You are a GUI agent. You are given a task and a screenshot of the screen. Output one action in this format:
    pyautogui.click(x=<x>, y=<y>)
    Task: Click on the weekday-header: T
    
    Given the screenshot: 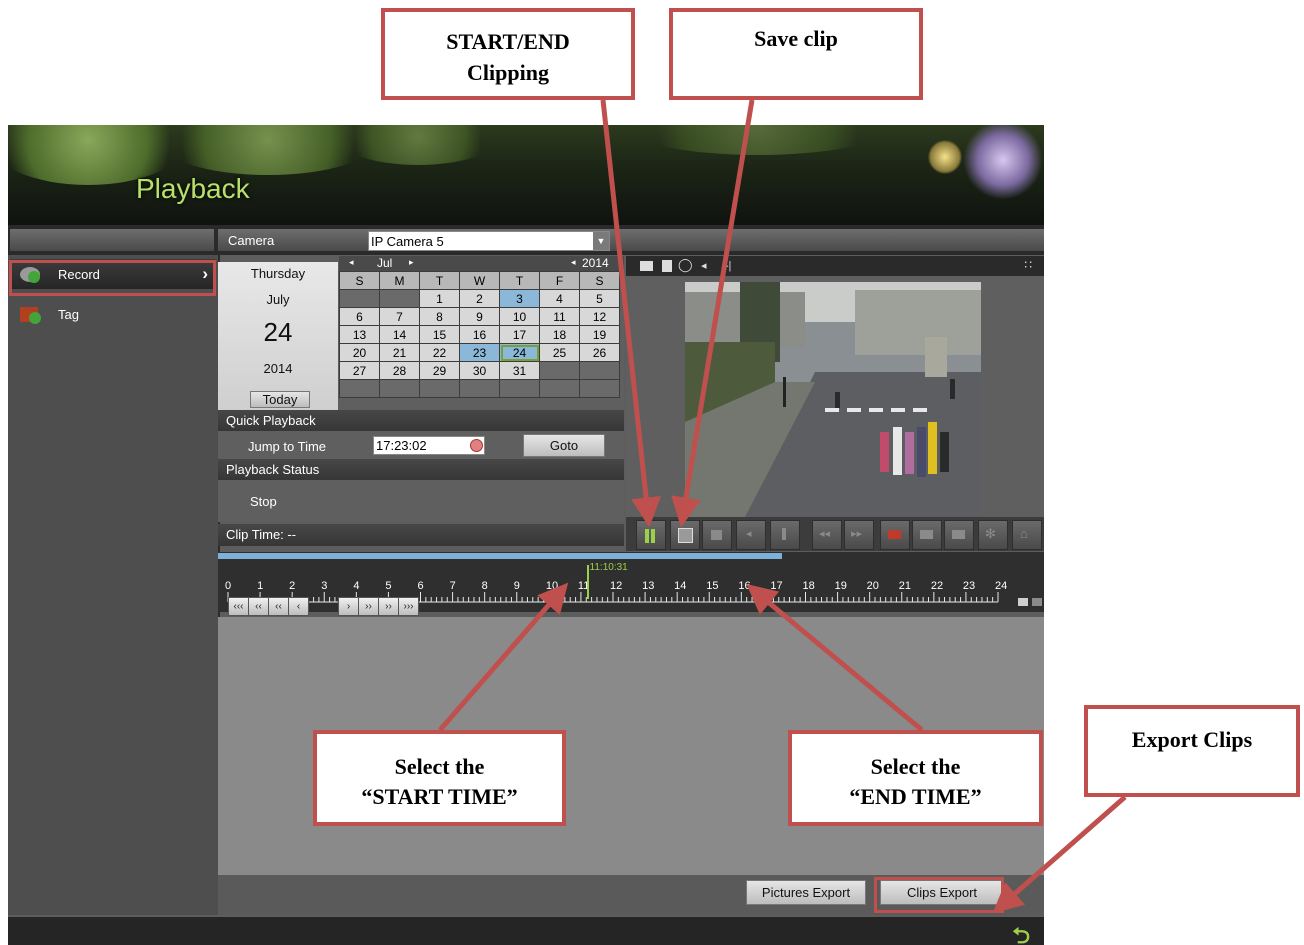 What is the action you would take?
    pyautogui.click(x=439, y=280)
    